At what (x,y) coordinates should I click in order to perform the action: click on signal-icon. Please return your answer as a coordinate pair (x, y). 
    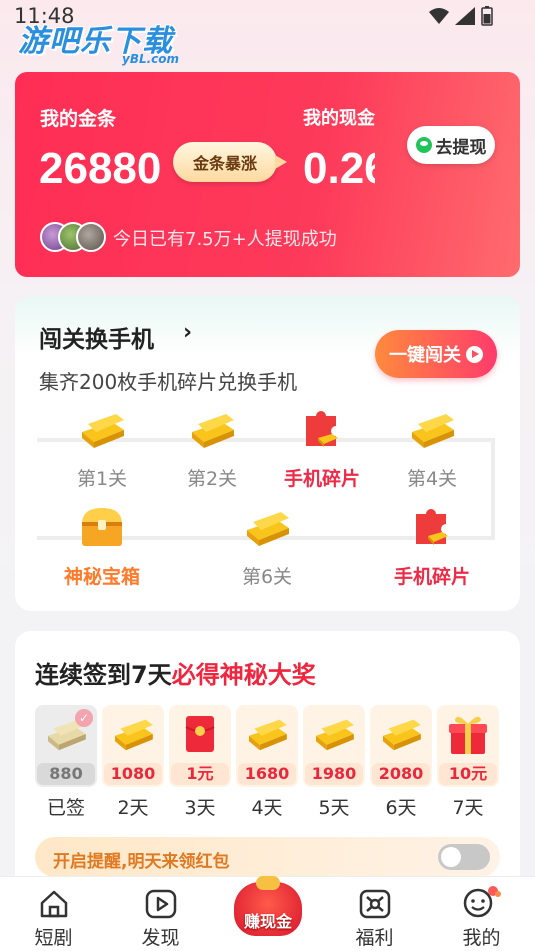
    Looking at the image, I should click on (465, 16).